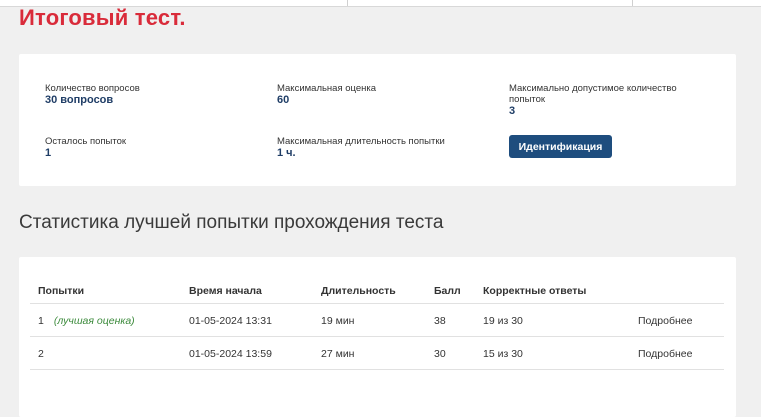 Image resolution: width=761 pixels, height=417 pixels. What do you see at coordinates (361, 148) in the screenshot?
I see `max-duration-field: Максимальная длительность попытки 1 ч.` at bounding box center [361, 148].